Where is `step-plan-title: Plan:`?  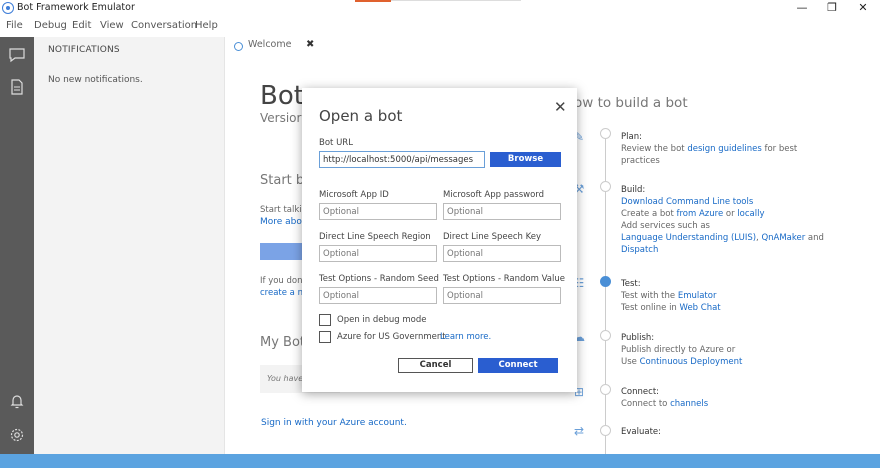
step-plan-title: Plan: is located at coordinates (631, 137).